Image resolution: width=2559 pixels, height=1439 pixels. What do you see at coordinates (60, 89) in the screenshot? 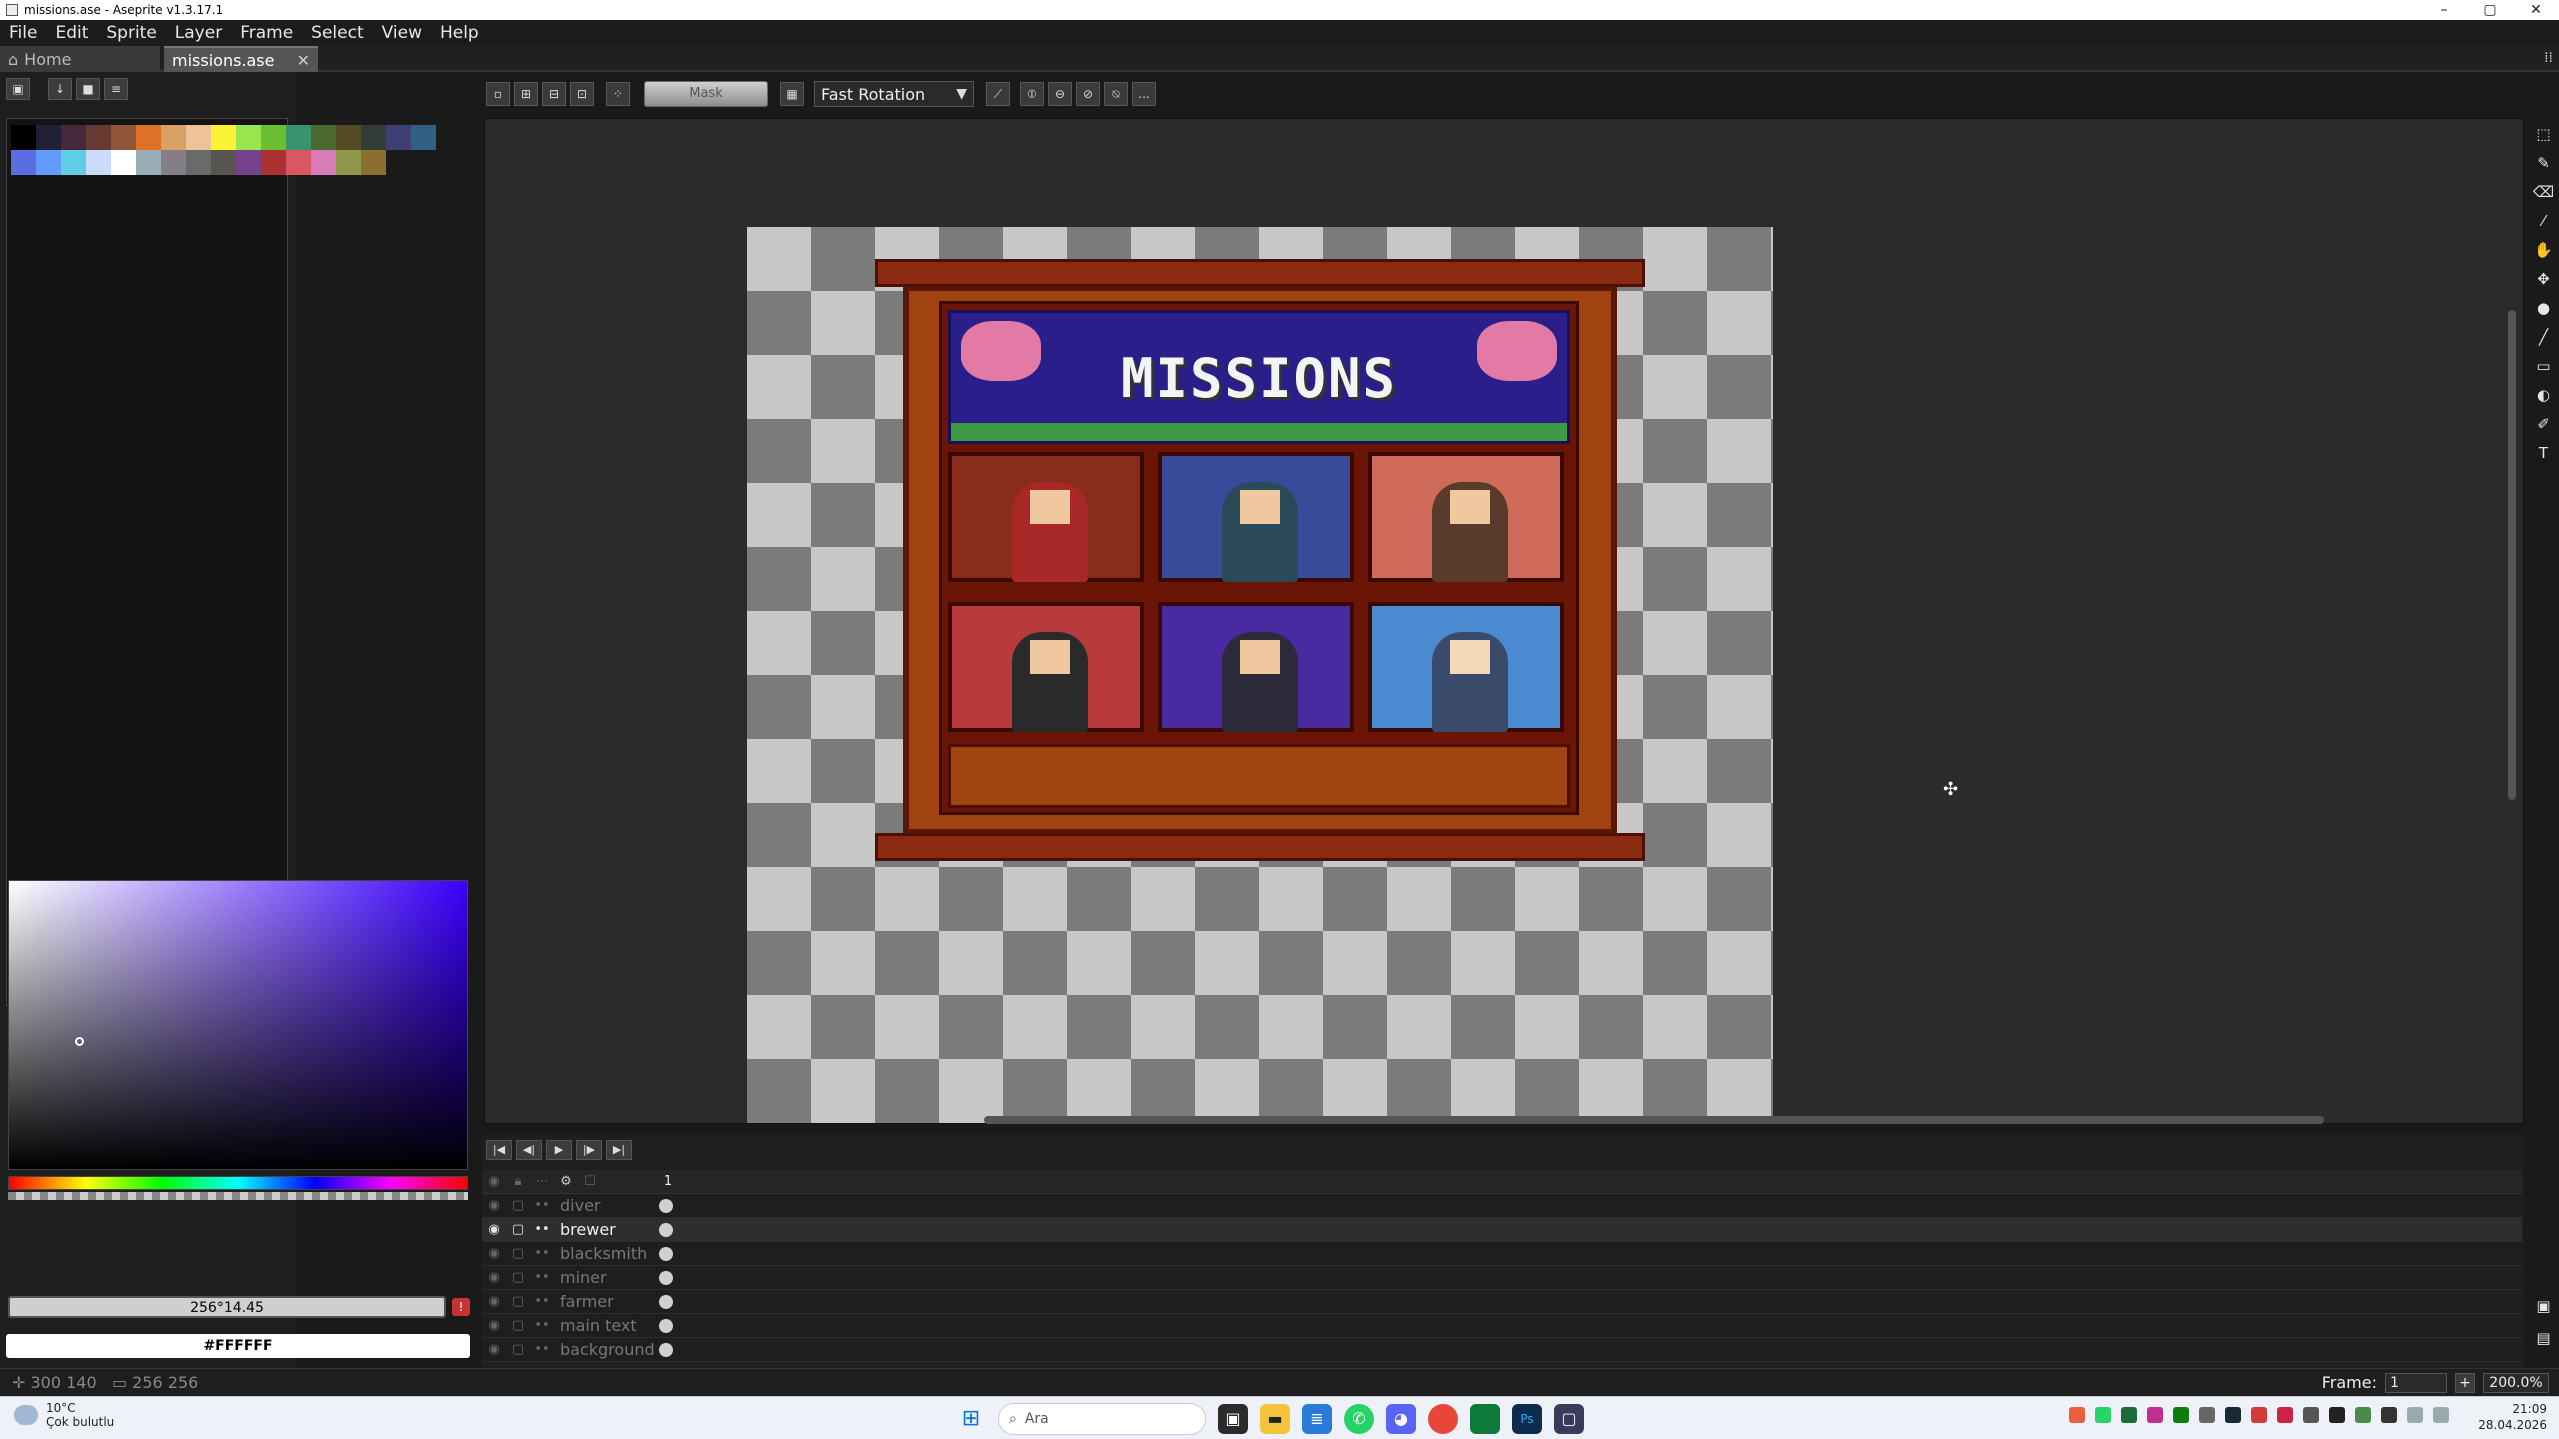
I see `palette-sort-icon: ↓` at bounding box center [60, 89].